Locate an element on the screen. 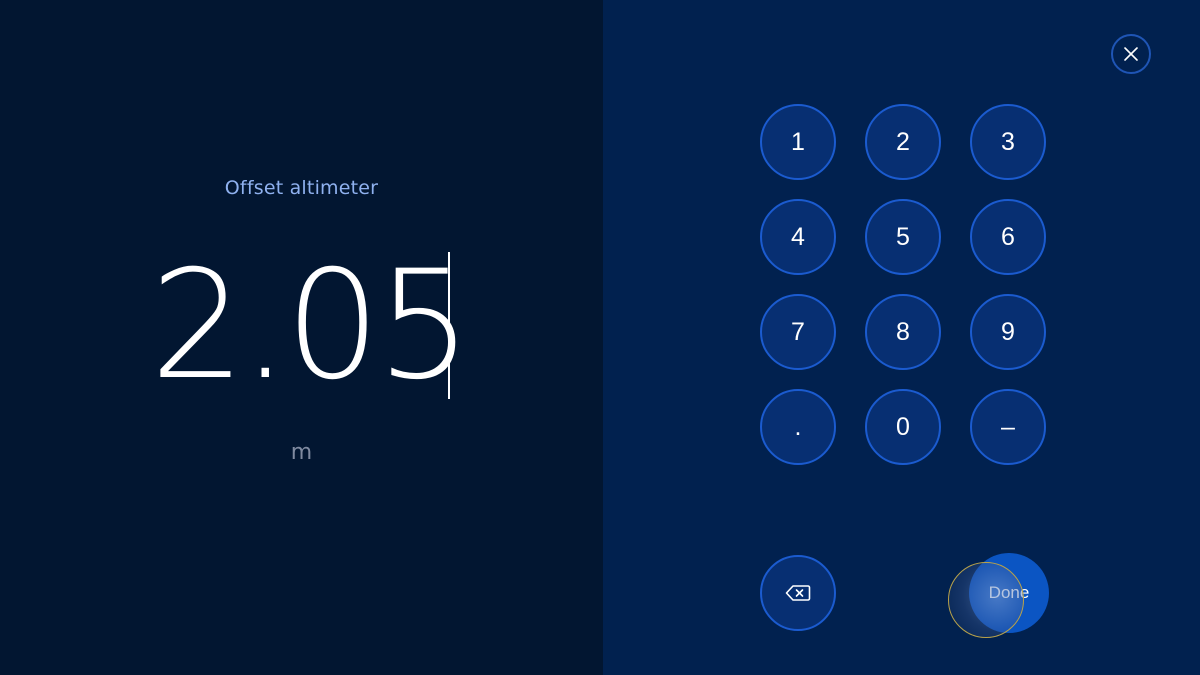  field-label: Offset altimeter is located at coordinates (301, 188).